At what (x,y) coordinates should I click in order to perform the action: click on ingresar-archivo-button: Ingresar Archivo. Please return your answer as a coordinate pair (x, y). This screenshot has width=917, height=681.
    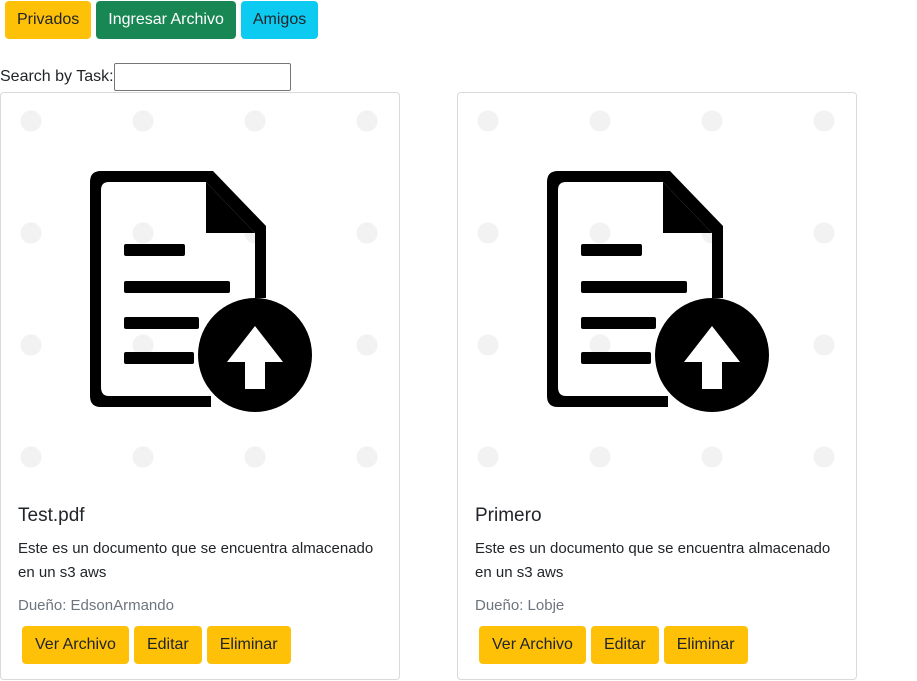
    Looking at the image, I should click on (166, 20).